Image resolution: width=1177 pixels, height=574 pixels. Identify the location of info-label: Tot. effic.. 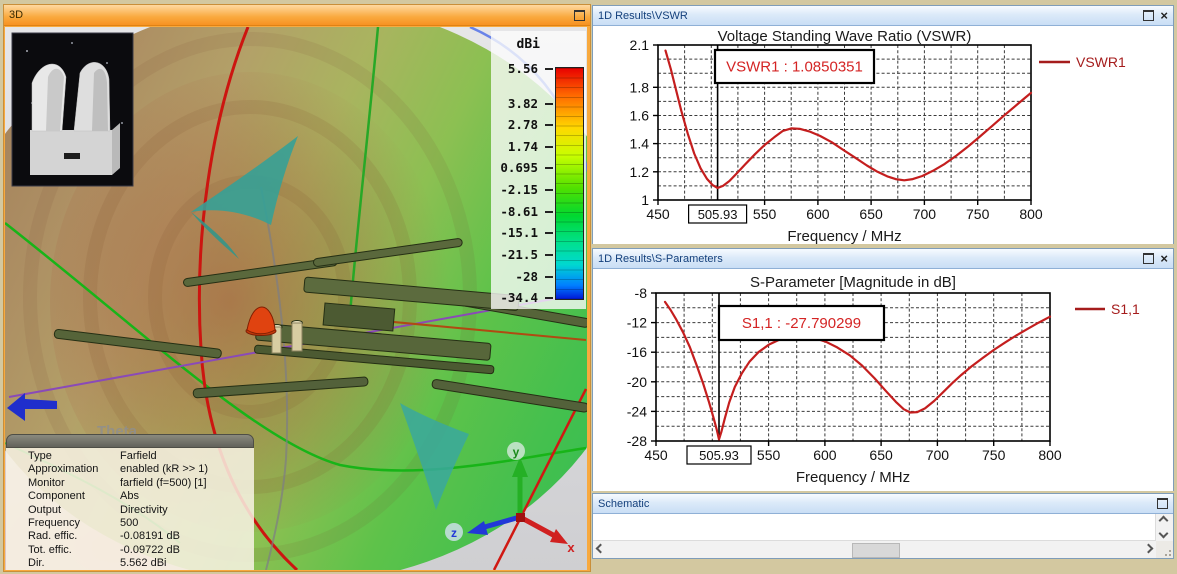
(50, 549).